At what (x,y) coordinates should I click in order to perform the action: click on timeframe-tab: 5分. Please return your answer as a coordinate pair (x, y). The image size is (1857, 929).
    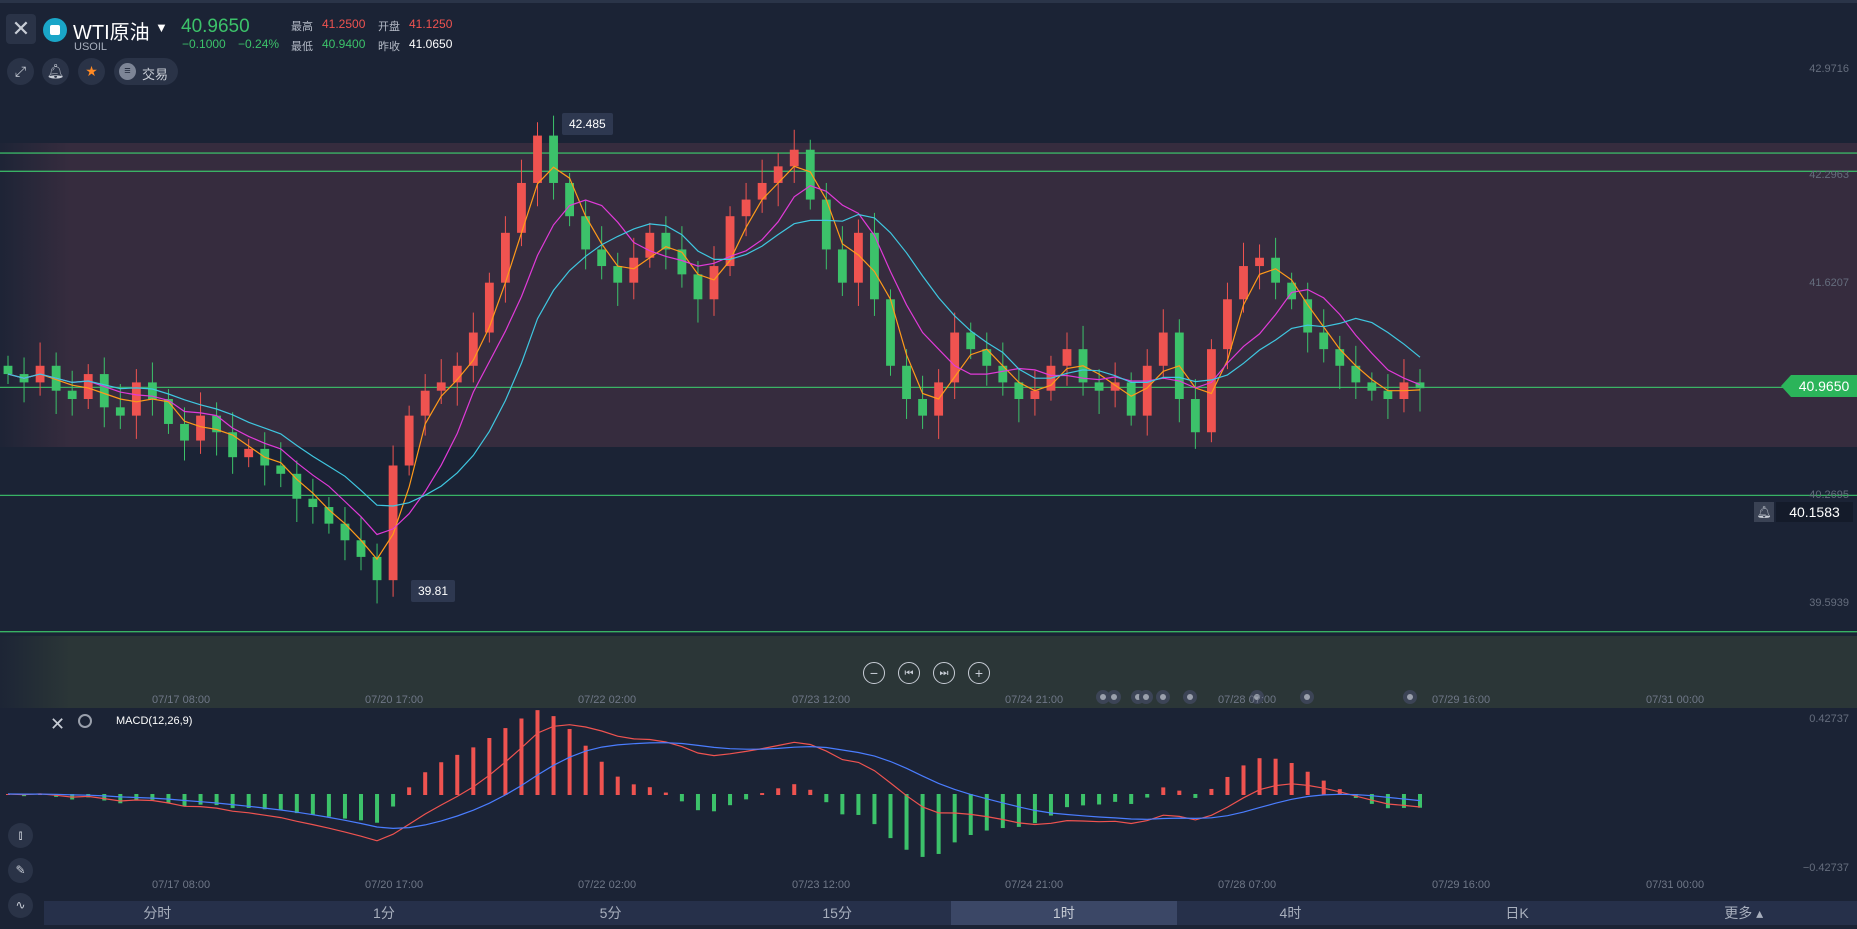
    Looking at the image, I should click on (610, 913).